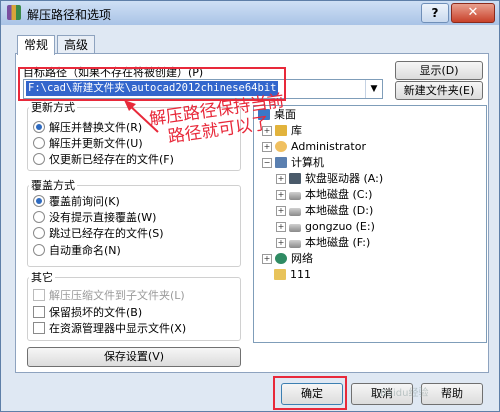 The width and height of the screenshot is (500, 412). Describe the element at coordinates (281, 258) in the screenshot. I see `network-icon` at that location.